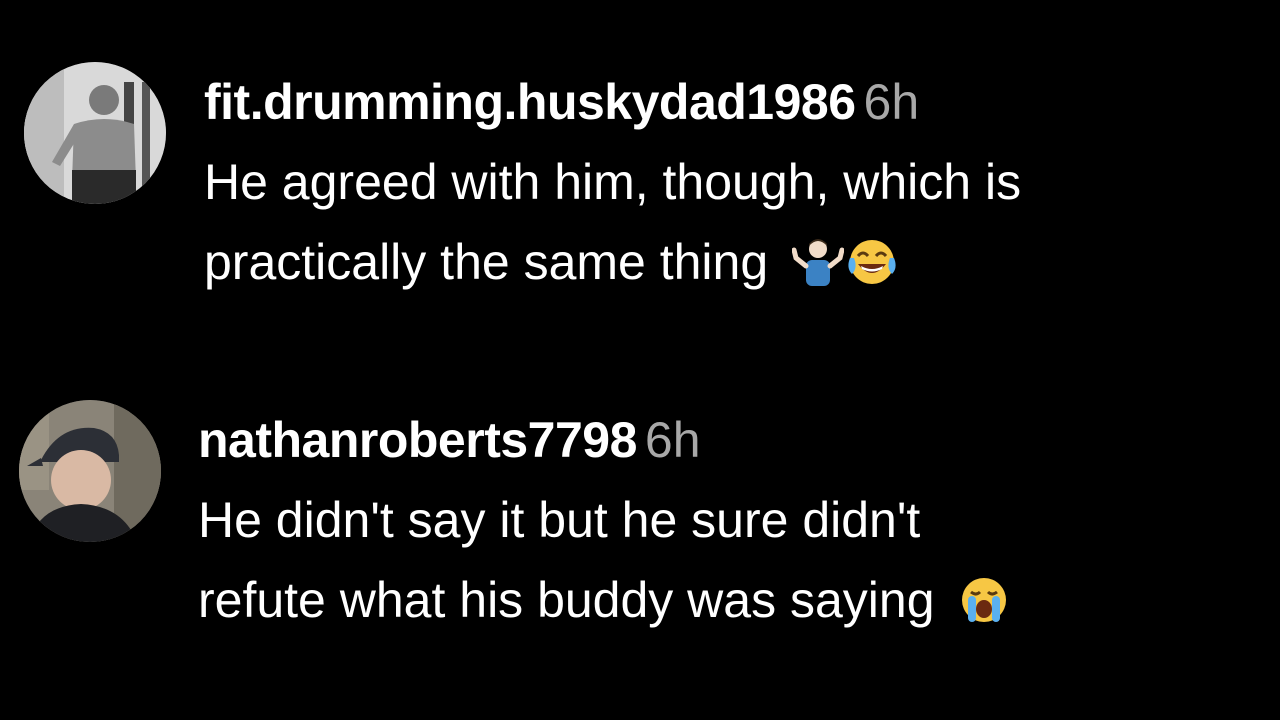 Image resolution: width=1280 pixels, height=720 pixels. What do you see at coordinates (417, 440) in the screenshot?
I see `username: nathanroberts7798` at bounding box center [417, 440].